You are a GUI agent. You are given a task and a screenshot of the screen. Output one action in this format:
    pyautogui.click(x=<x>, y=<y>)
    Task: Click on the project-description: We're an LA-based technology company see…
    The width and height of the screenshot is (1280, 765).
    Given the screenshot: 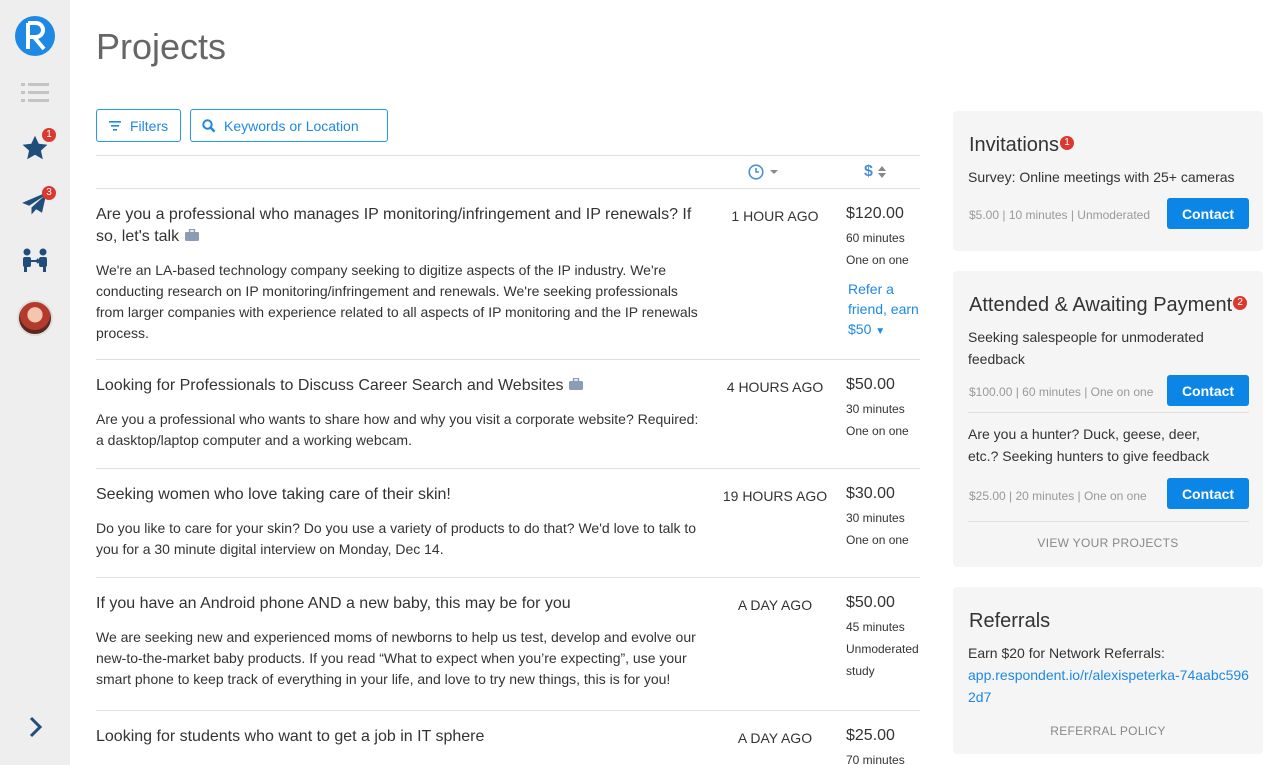 What is the action you would take?
    pyautogui.click(x=397, y=301)
    